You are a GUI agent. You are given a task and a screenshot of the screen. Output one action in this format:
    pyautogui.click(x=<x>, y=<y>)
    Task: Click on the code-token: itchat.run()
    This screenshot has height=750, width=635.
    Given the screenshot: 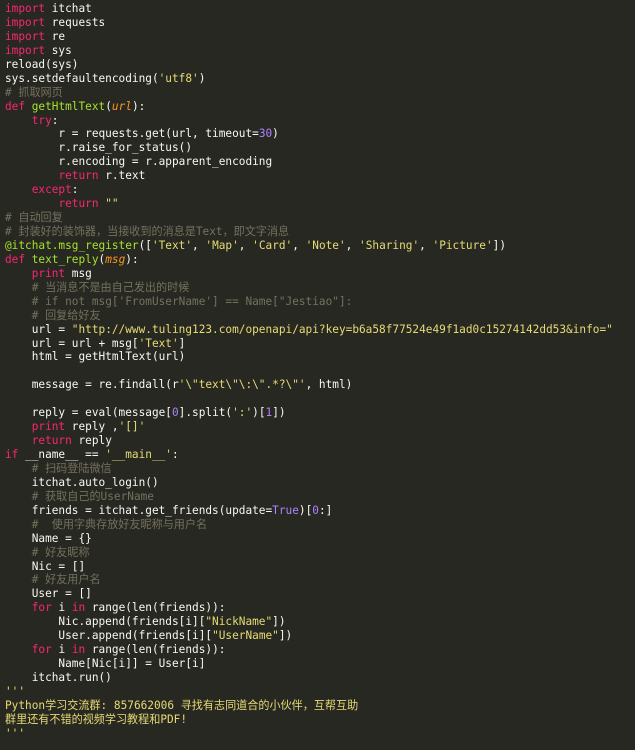 What is the action you would take?
    pyautogui.click(x=58, y=677)
    